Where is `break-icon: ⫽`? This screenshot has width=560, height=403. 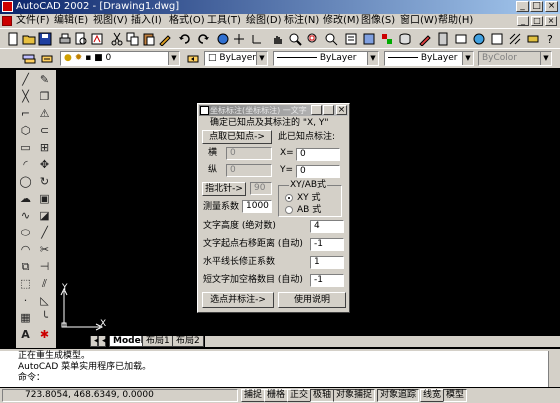 break-icon: ⫽ is located at coordinates (44, 283).